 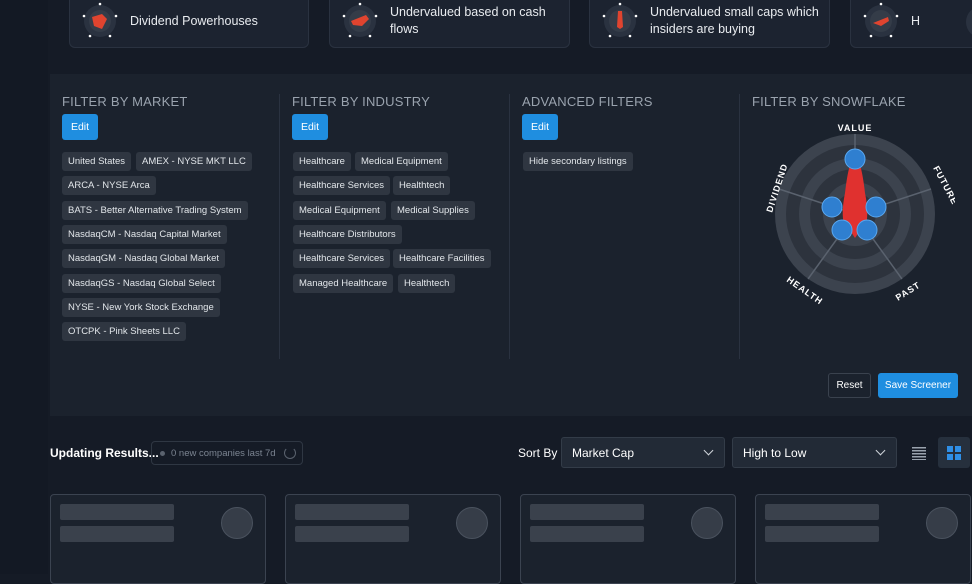 I want to click on sort-field-select: Market Cap, so click(x=643, y=452).